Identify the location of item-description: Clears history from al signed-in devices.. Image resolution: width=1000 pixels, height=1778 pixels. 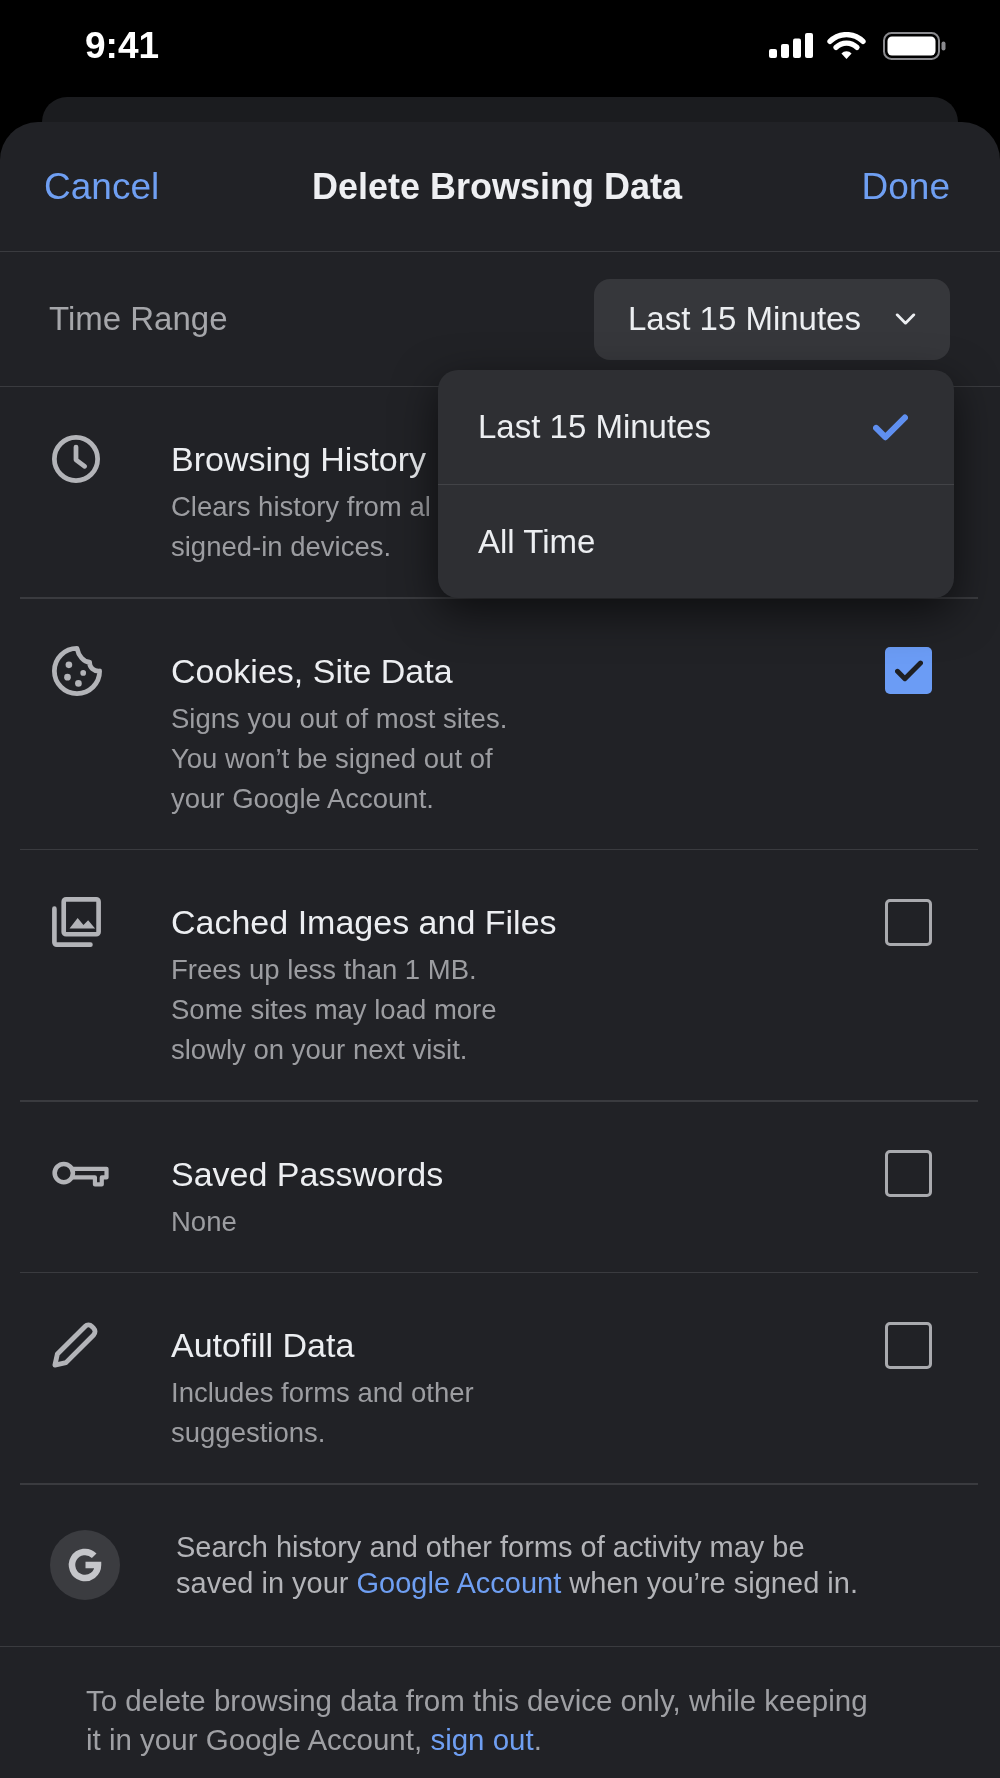
(301, 527).